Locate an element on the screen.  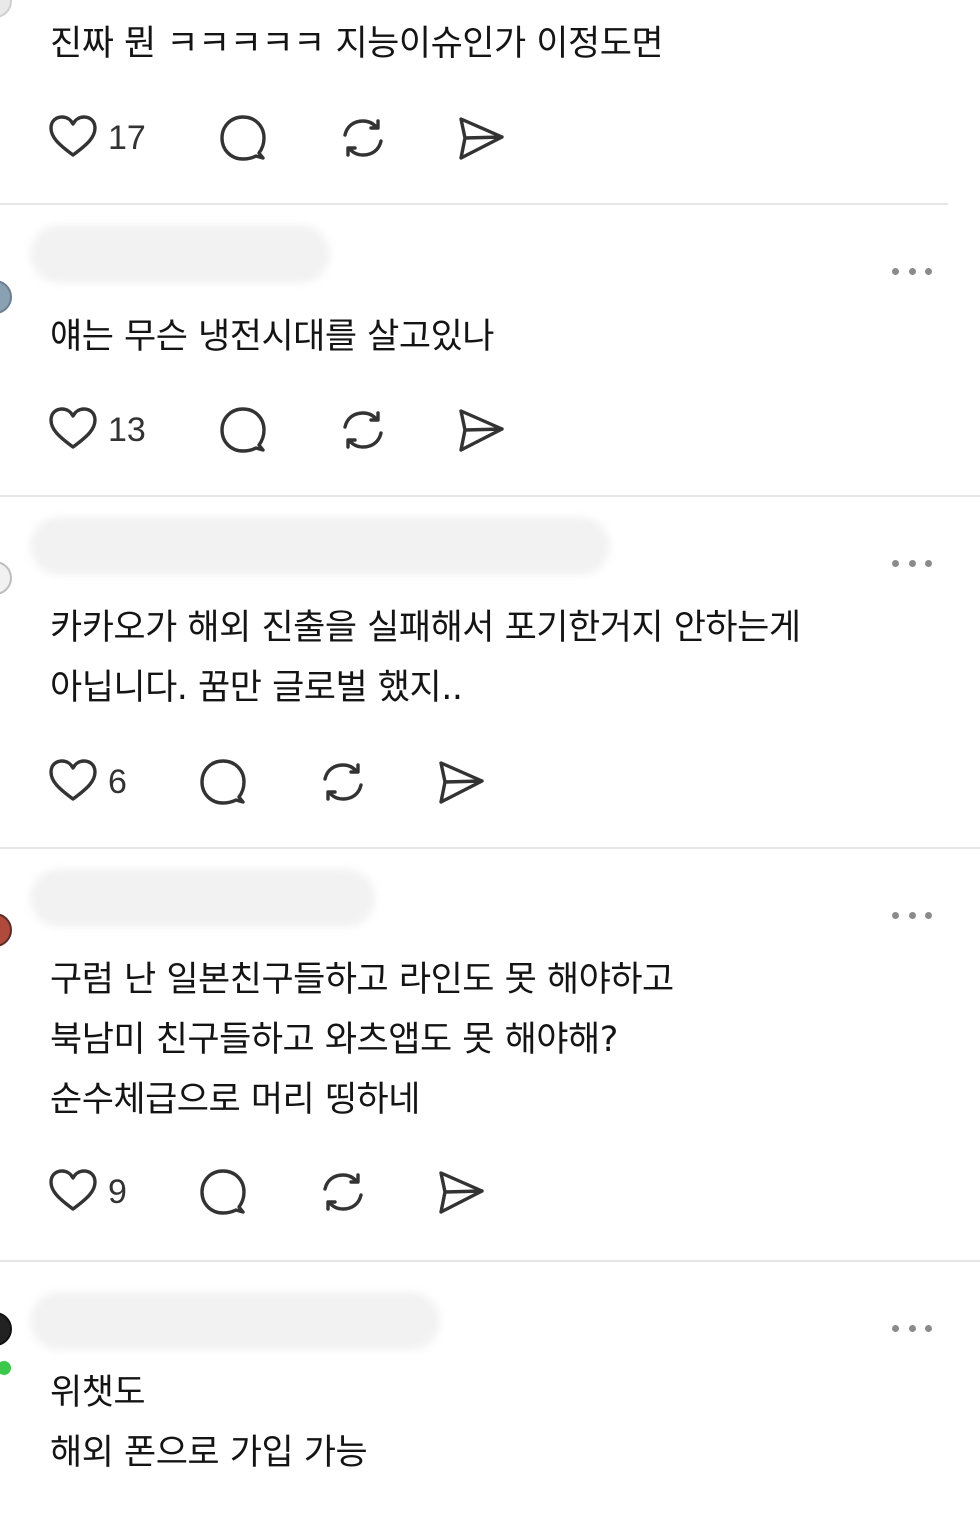
comment-line: 카카오가 해외 진출을 실패해서 포기한거지 안하는게 is located at coordinates (425, 628).